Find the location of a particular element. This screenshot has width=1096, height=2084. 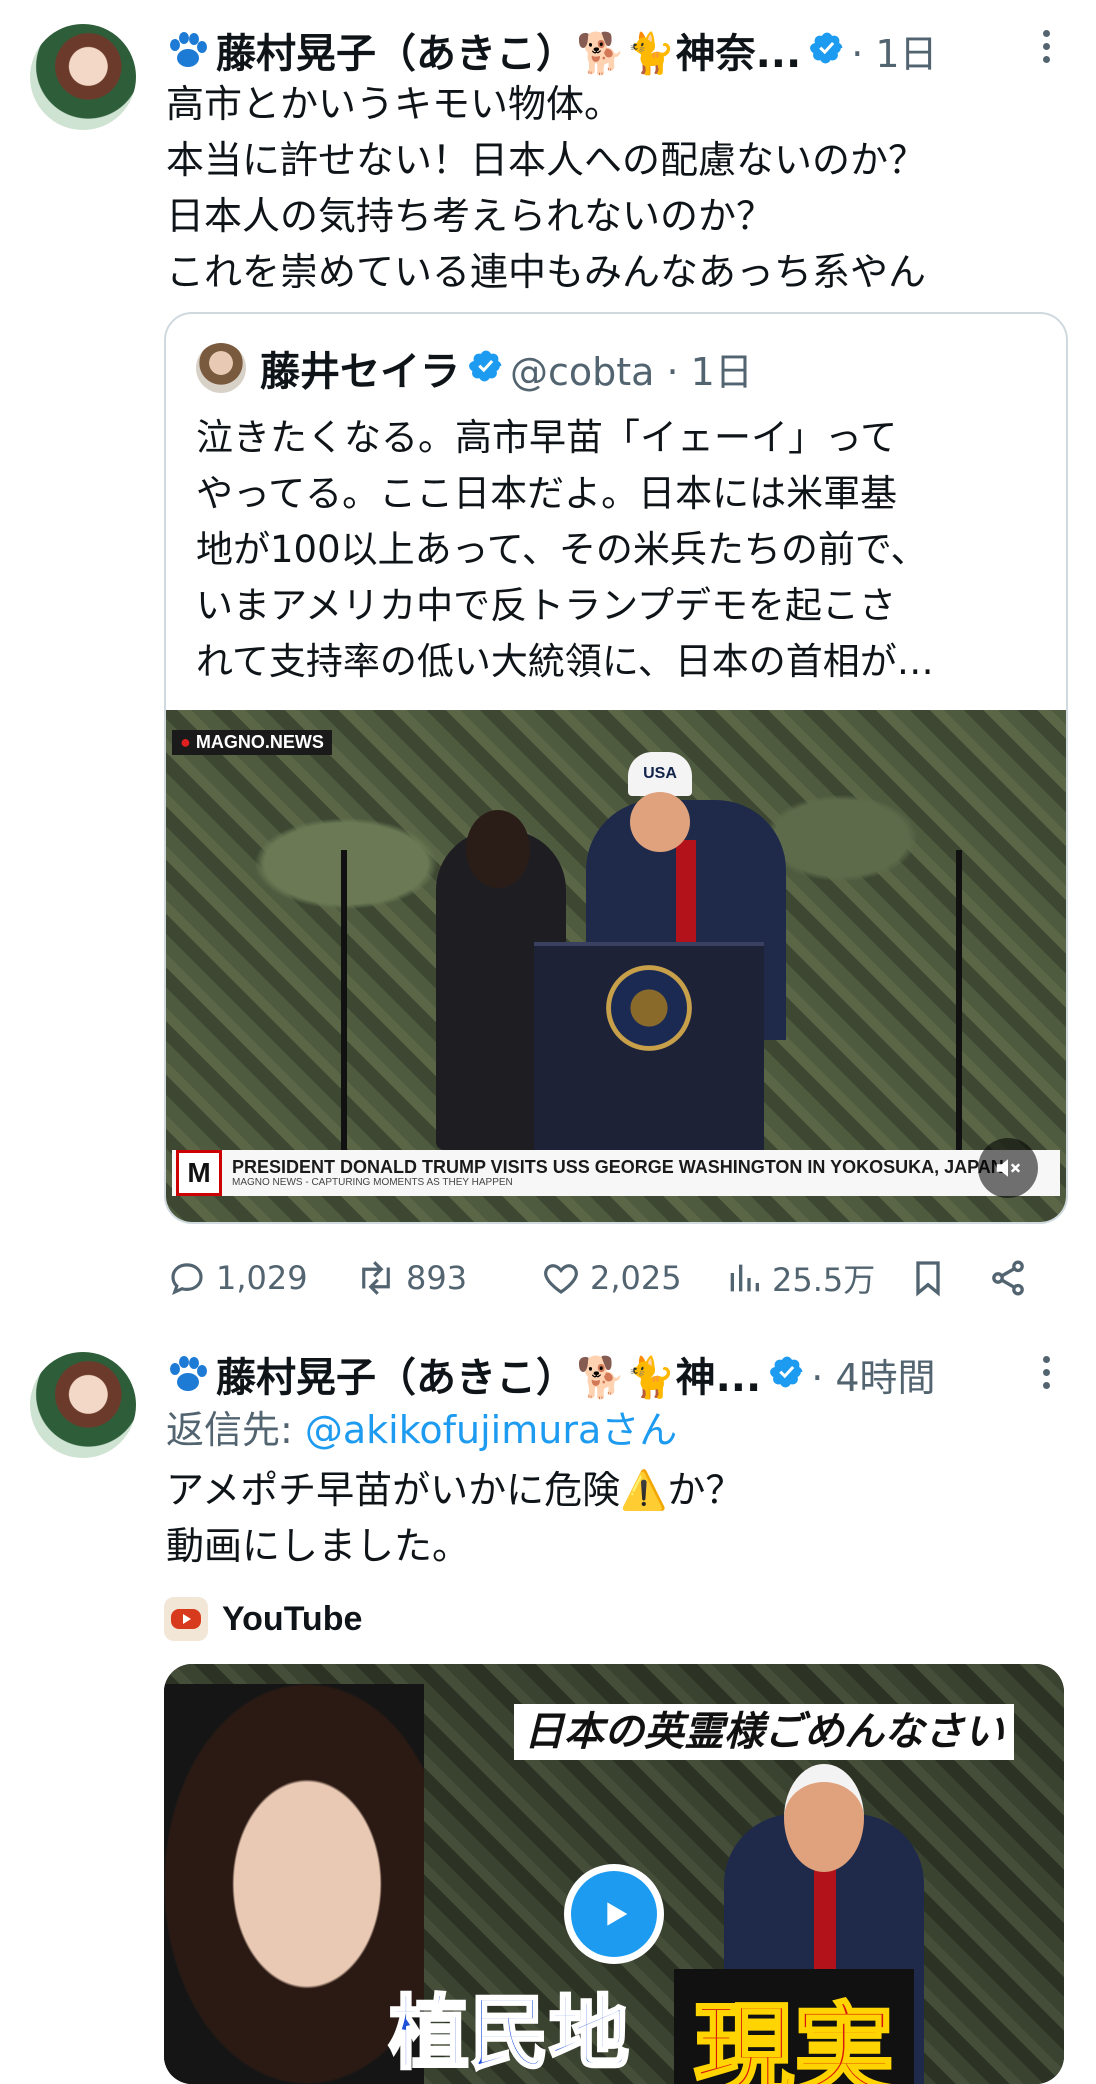

bookmark-icon is located at coordinates (928, 1278).